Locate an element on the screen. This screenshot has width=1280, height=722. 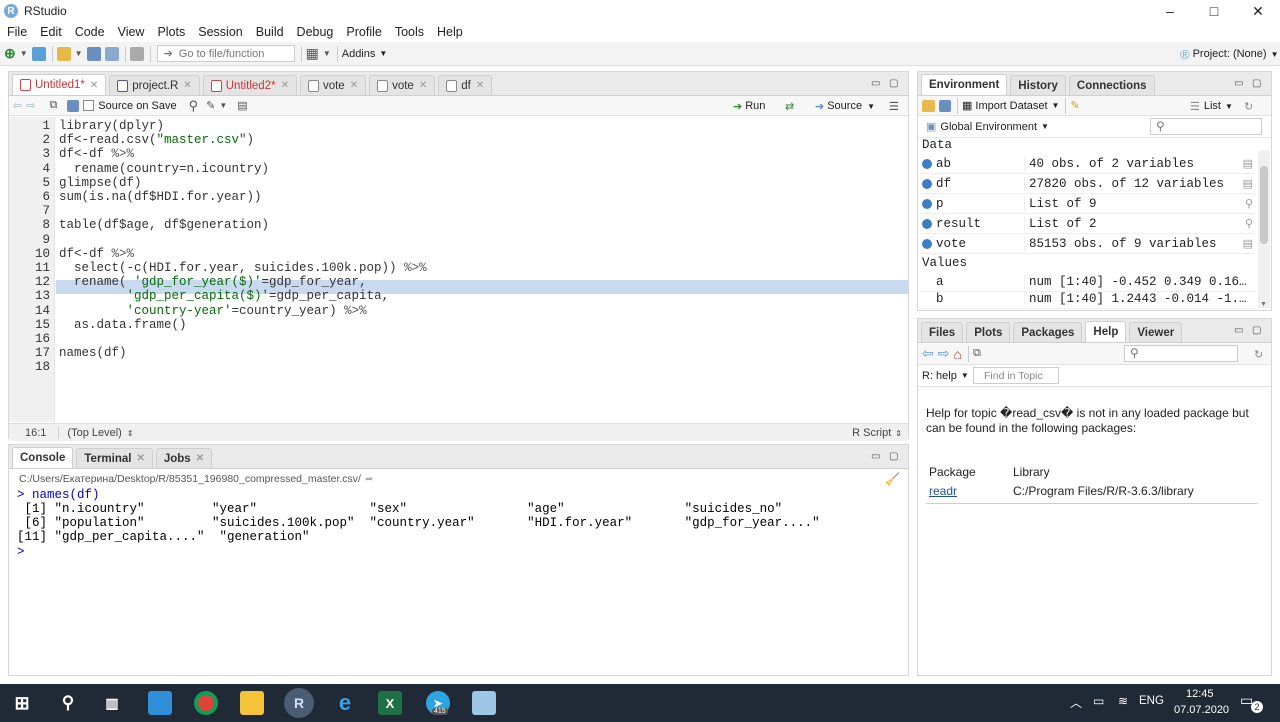
minimize-button: ‒ is located at coordinates (1170, 11).